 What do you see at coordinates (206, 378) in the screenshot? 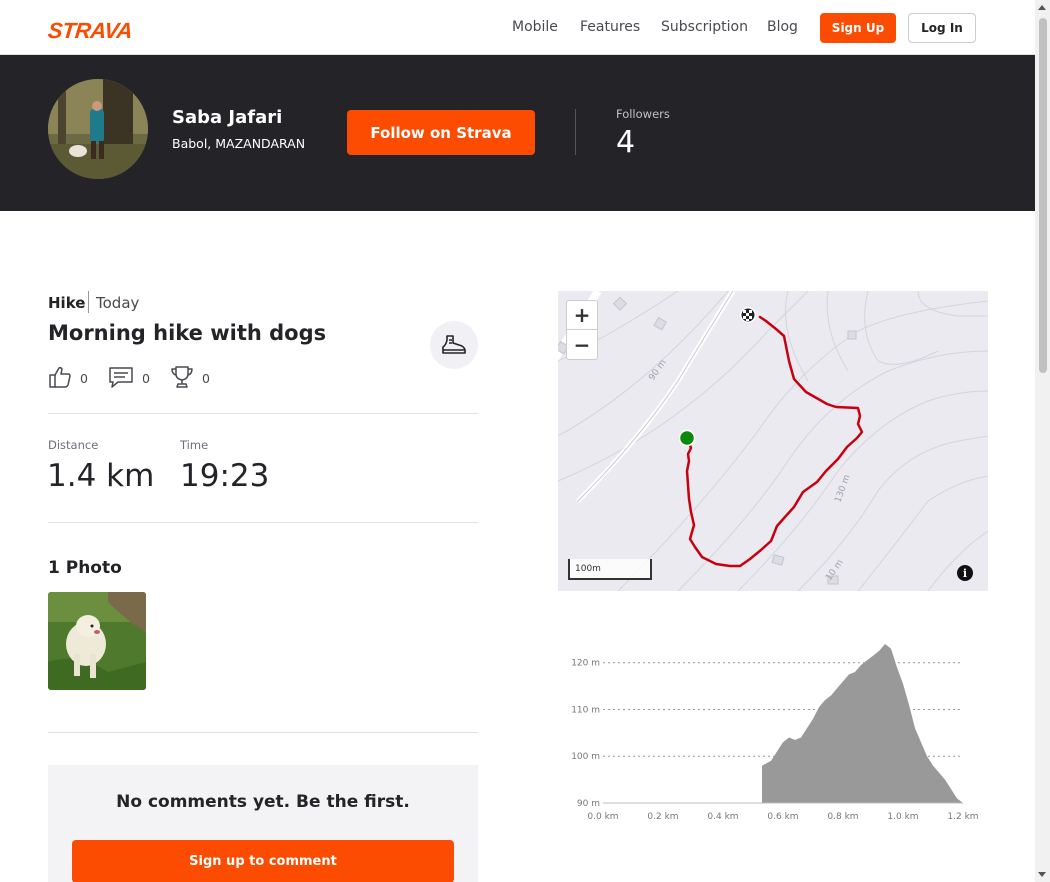
I see `achievements-count: 0` at bounding box center [206, 378].